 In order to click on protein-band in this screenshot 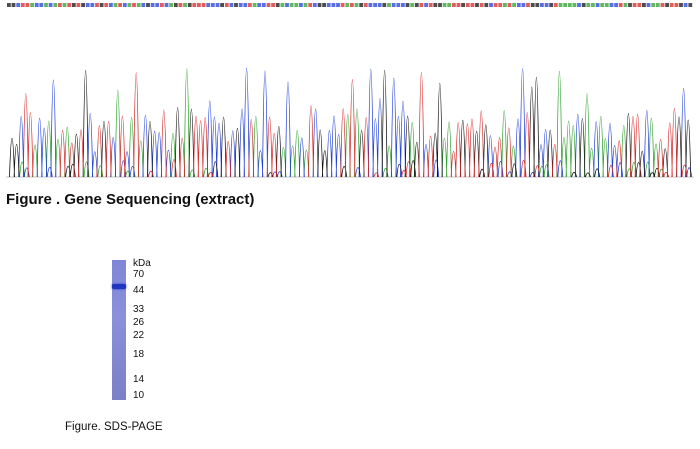, I will do `click(119, 286)`.